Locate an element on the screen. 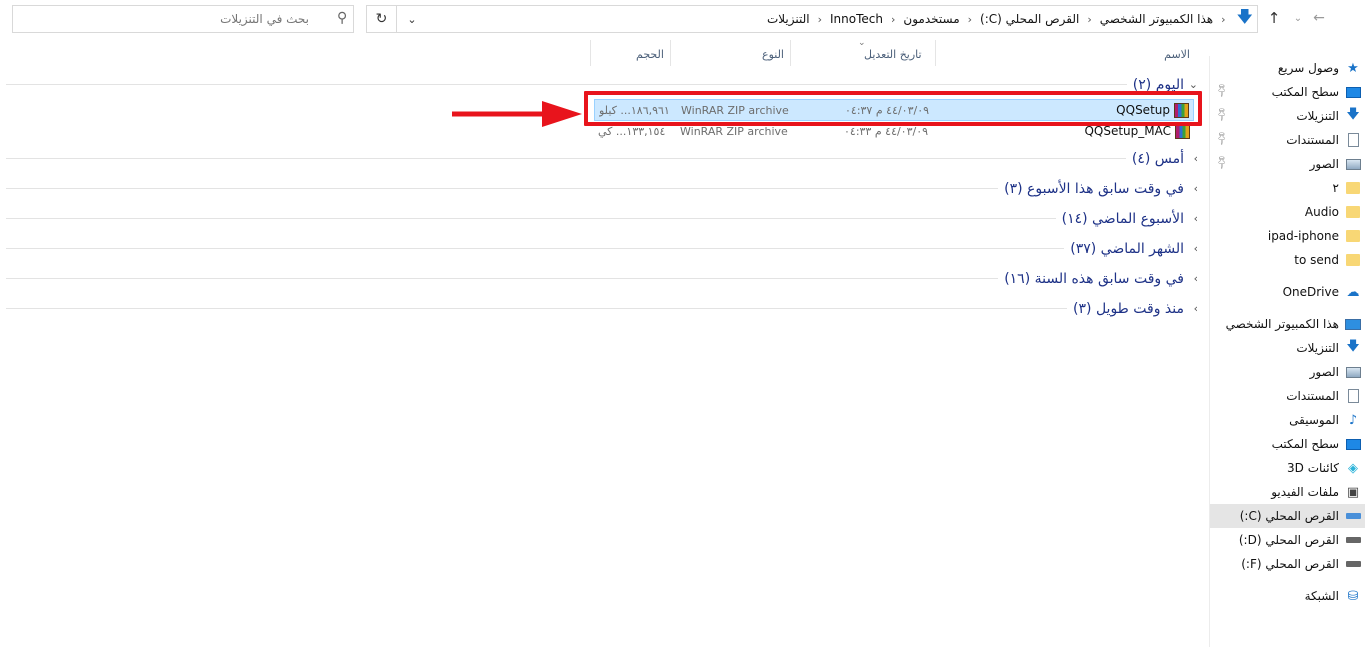 The image size is (1365, 647). group-earlier-this-year: في وقت سابق هذه السنة (١٦) ‹ is located at coordinates (603, 279).